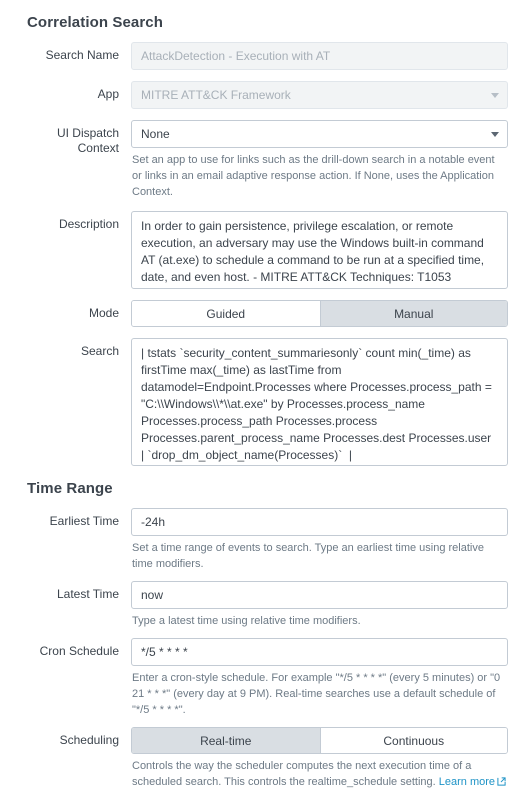 The width and height of the screenshot is (528, 791). I want to click on time-range-section-title: Time Range, so click(70, 488).